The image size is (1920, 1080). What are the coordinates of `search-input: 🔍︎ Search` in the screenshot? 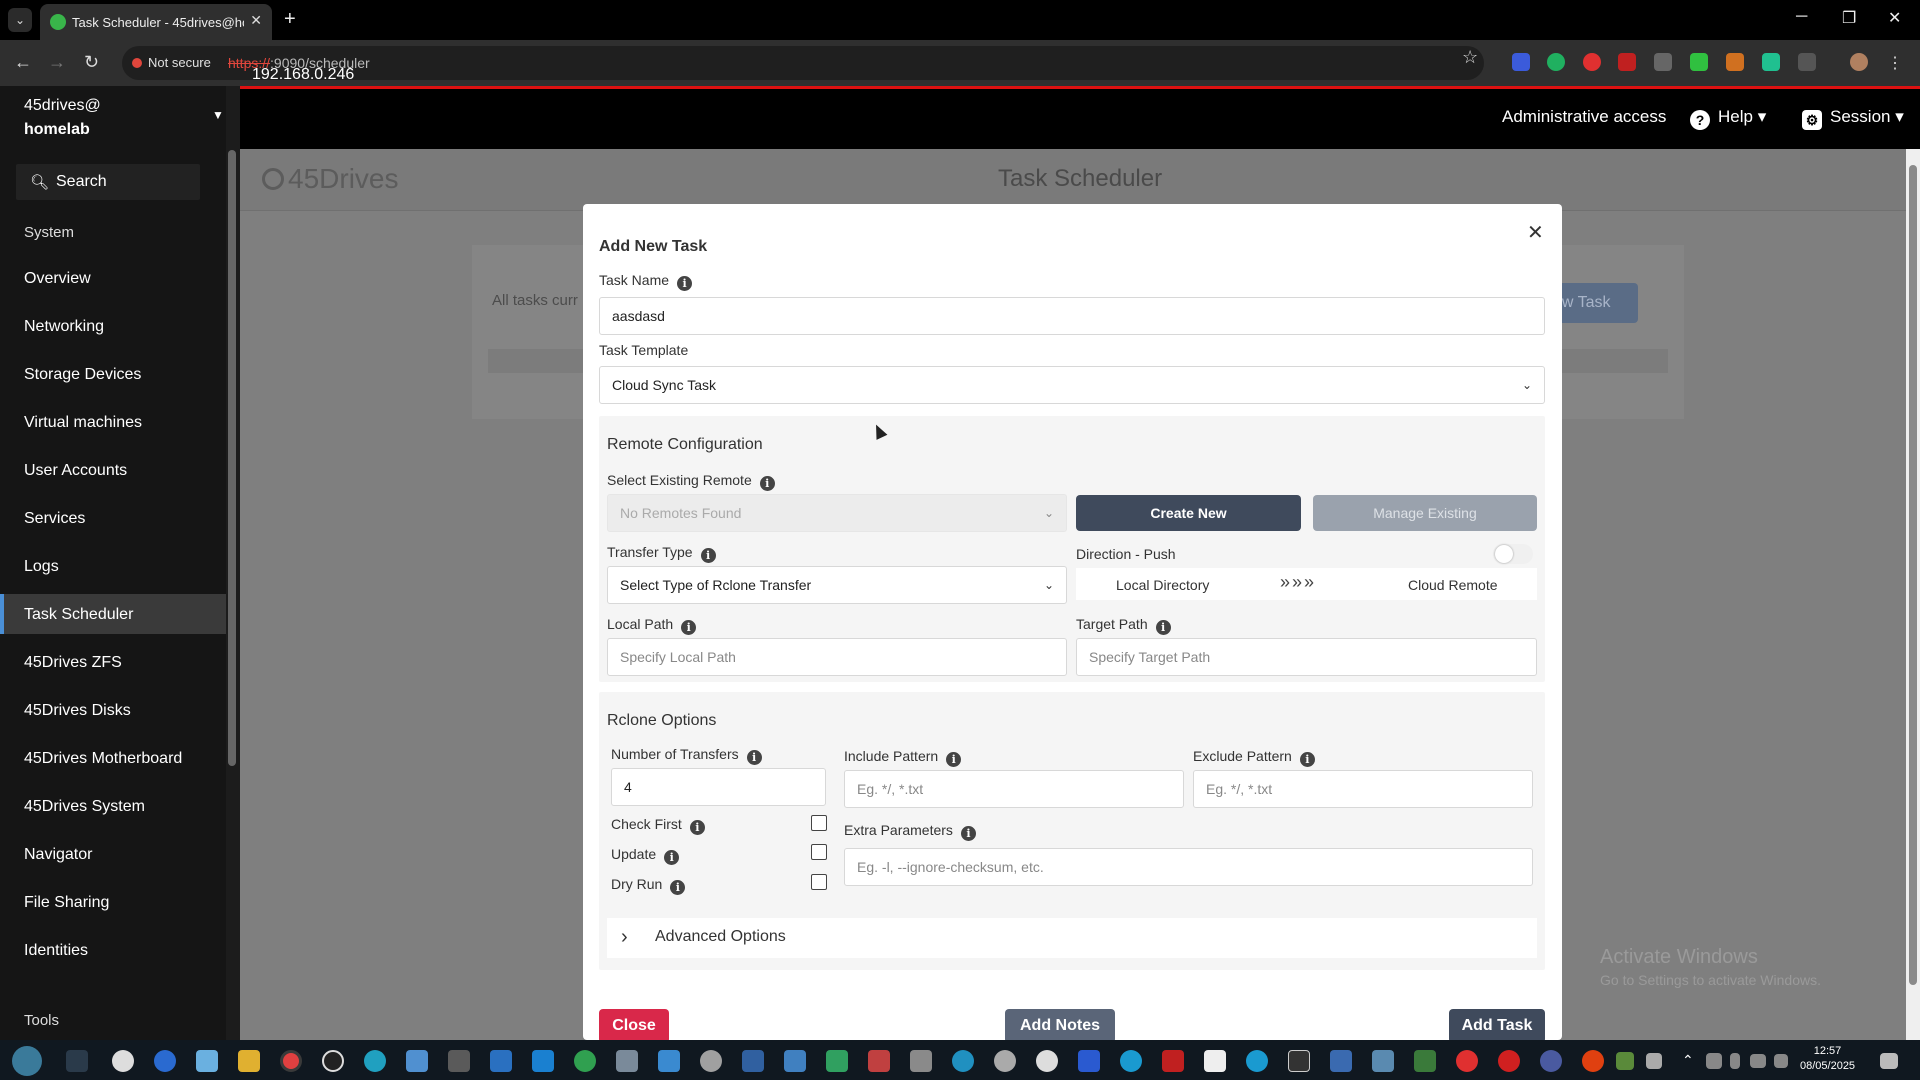 It's located at (108, 182).